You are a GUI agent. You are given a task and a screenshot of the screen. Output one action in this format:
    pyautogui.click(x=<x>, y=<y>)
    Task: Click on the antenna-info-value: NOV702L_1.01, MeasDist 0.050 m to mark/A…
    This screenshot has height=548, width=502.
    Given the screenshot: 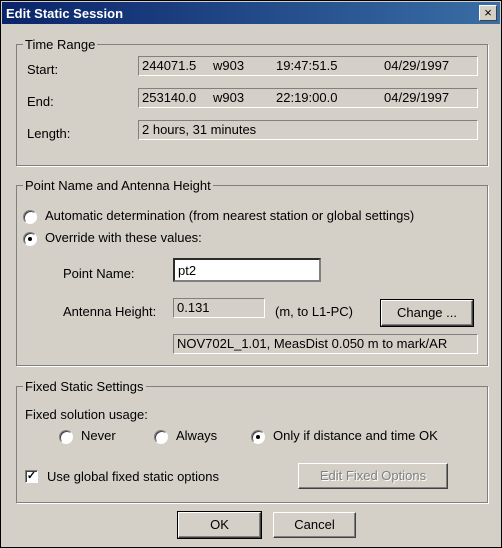 What is the action you would take?
    pyautogui.click(x=312, y=343)
    